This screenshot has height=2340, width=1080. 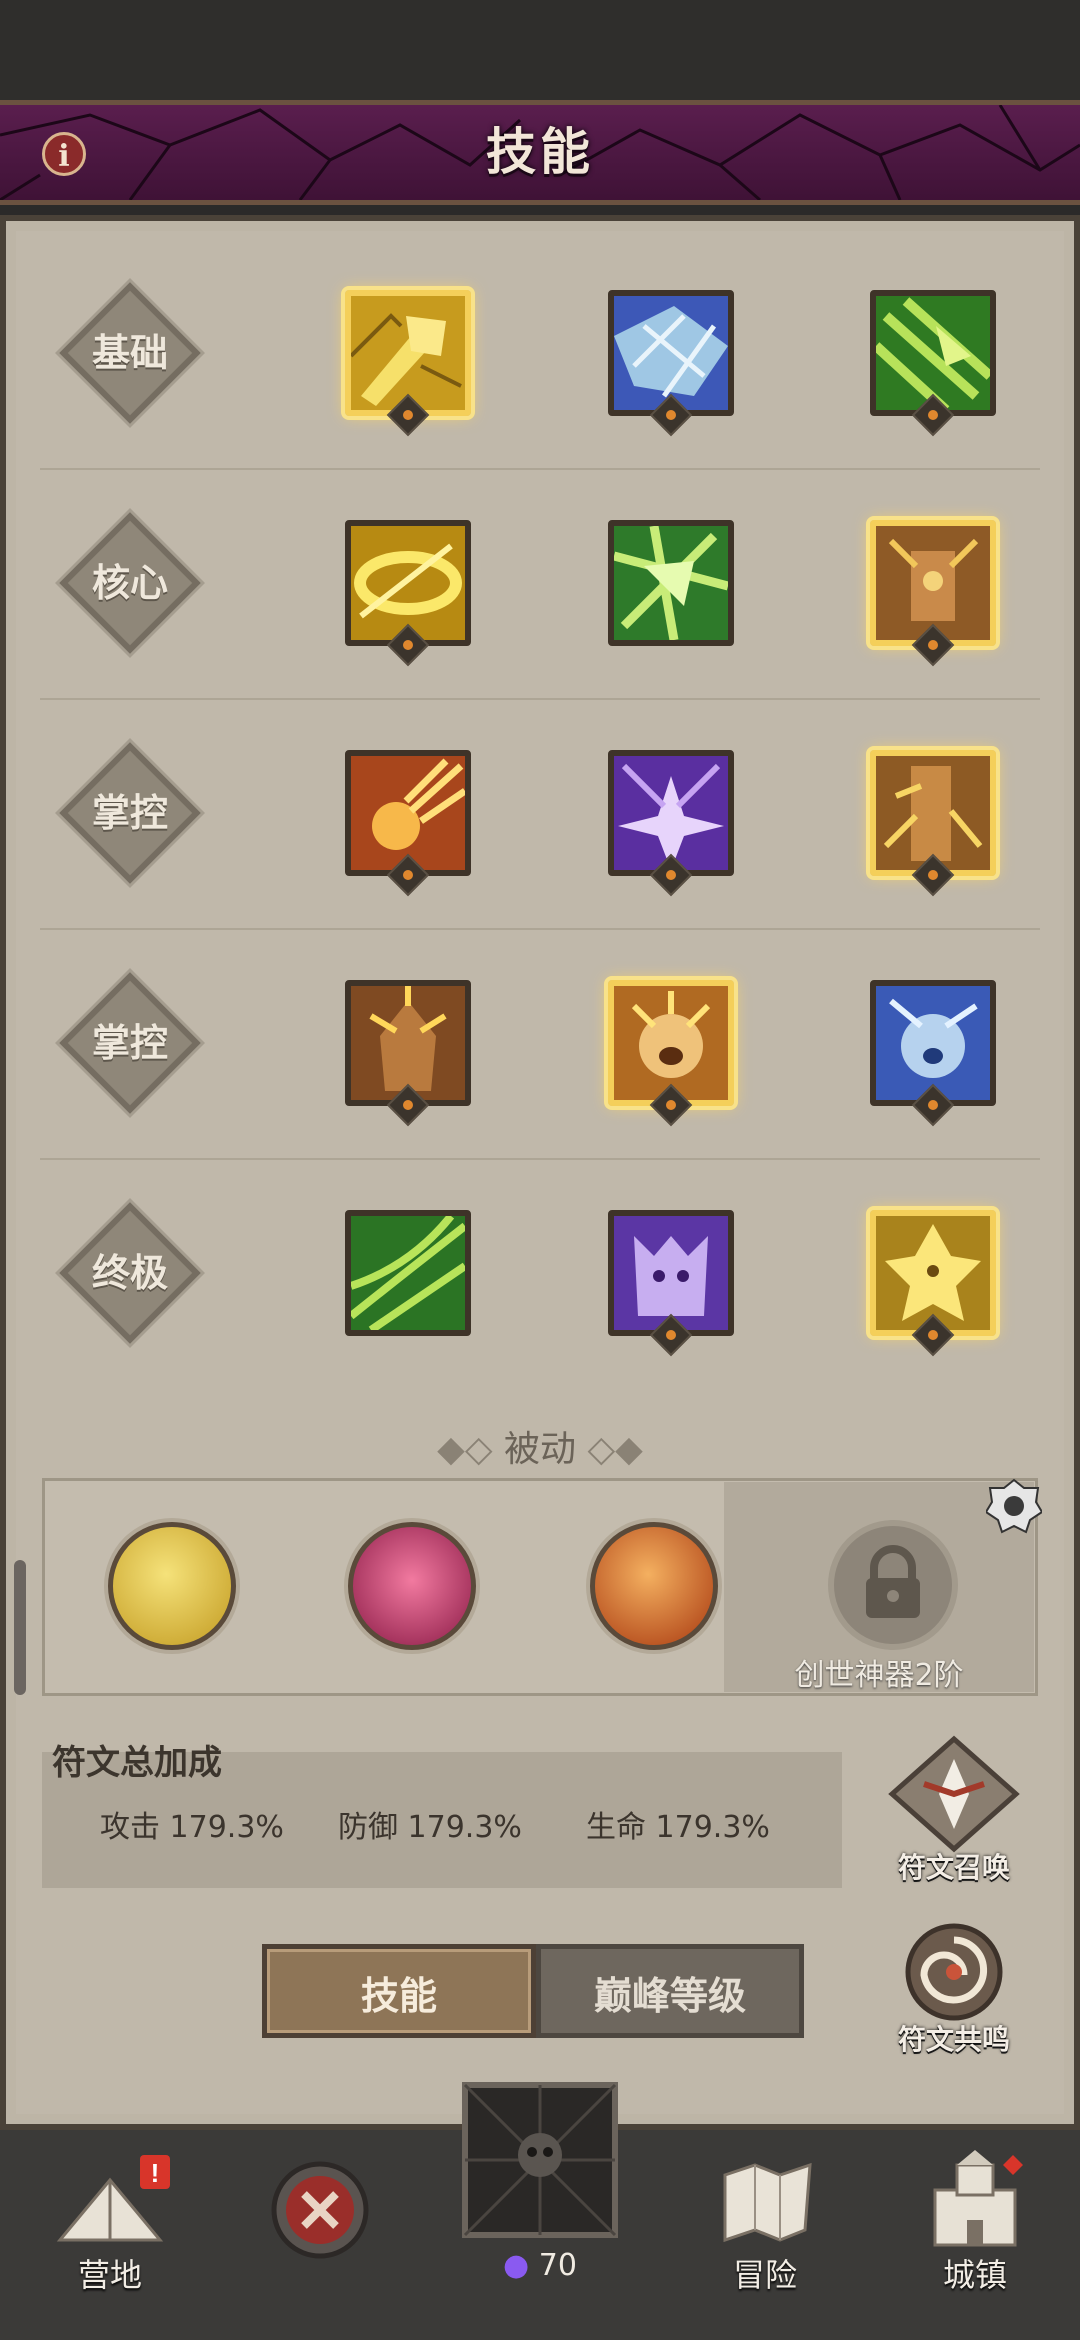 What do you see at coordinates (671, 359) in the screenshot?
I see `skill-frost-hammer` at bounding box center [671, 359].